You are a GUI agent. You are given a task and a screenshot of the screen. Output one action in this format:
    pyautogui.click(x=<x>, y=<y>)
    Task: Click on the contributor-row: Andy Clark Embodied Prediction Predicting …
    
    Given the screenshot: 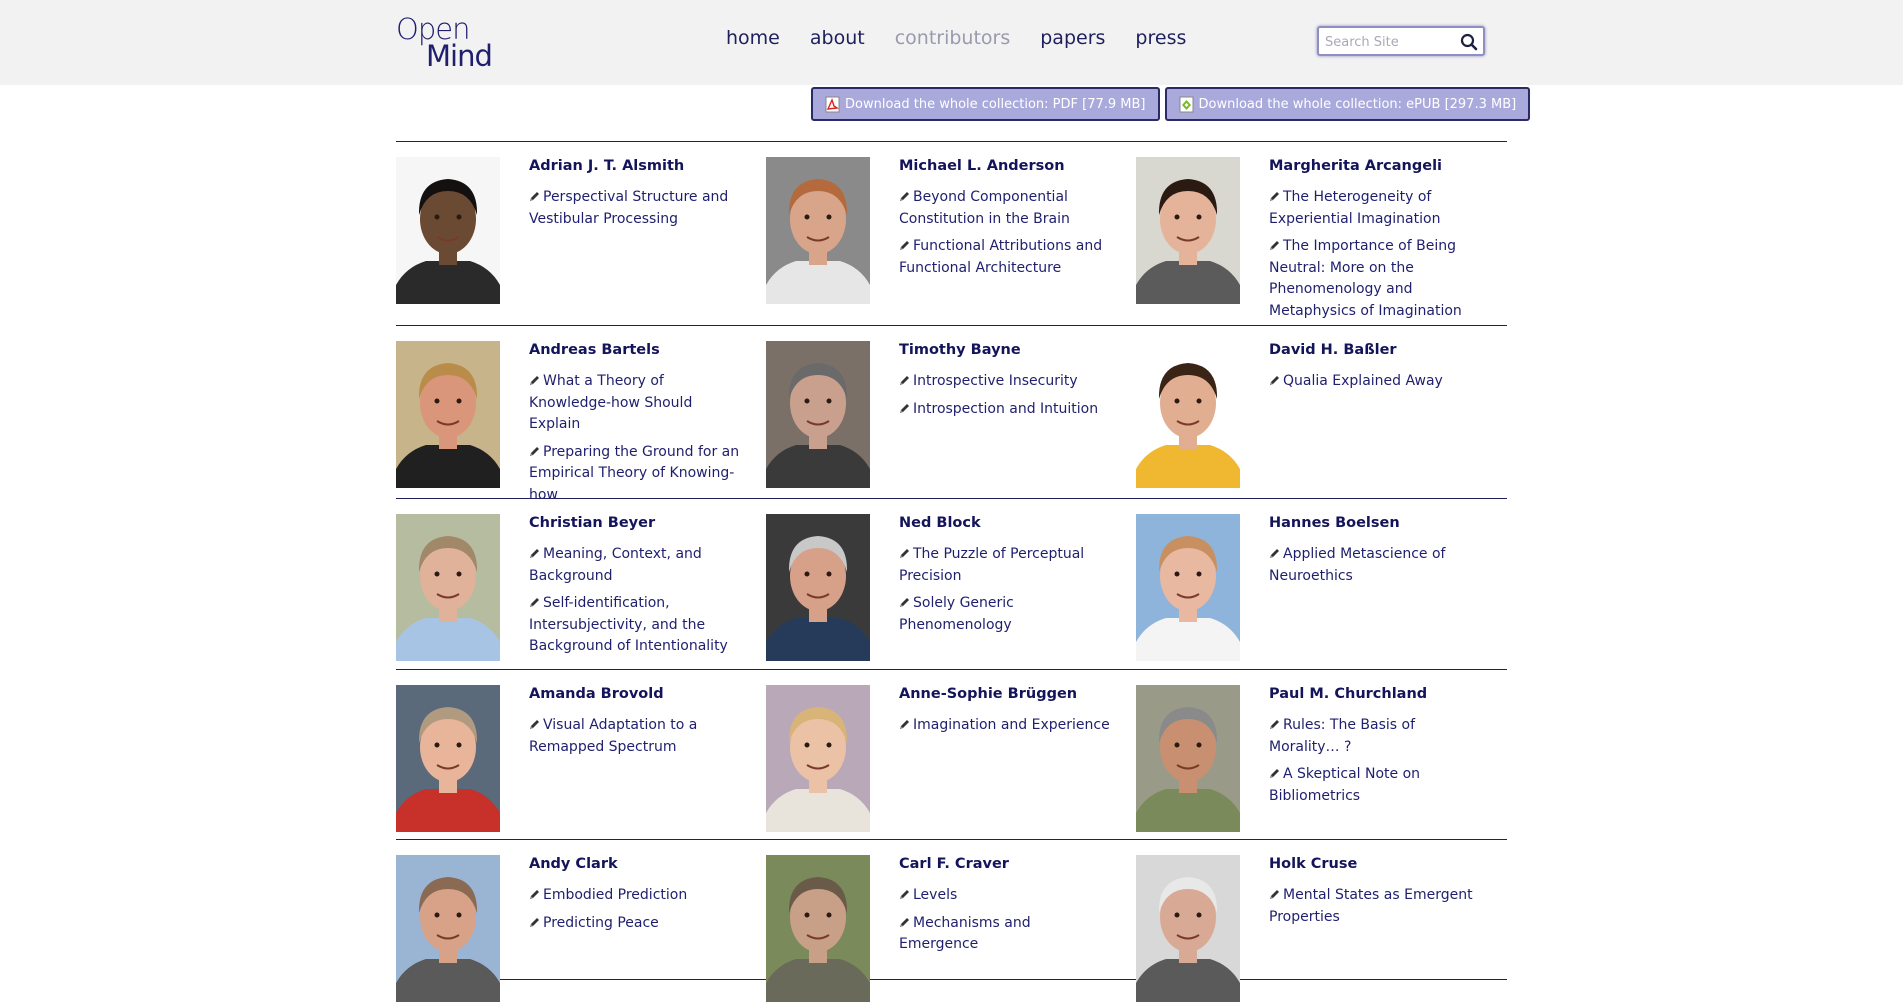 What is the action you would take?
    pyautogui.click(x=951, y=921)
    